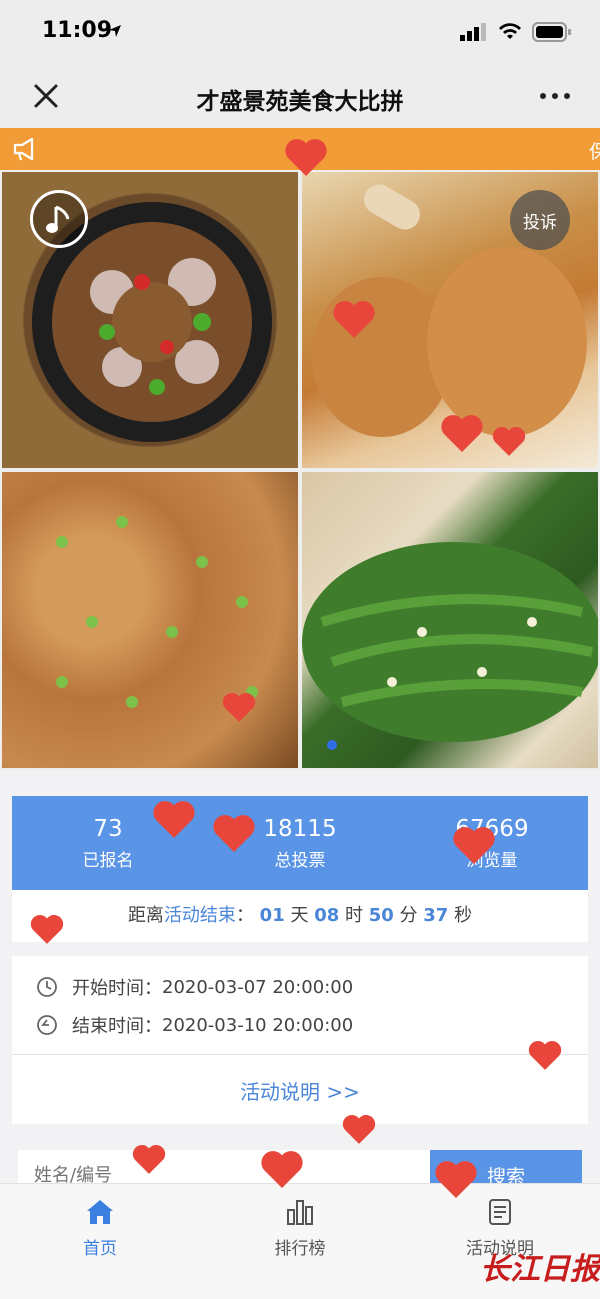 The width and height of the screenshot is (600, 1299). I want to click on activity-description-link: 活动说明 >>, so click(300, 1090).